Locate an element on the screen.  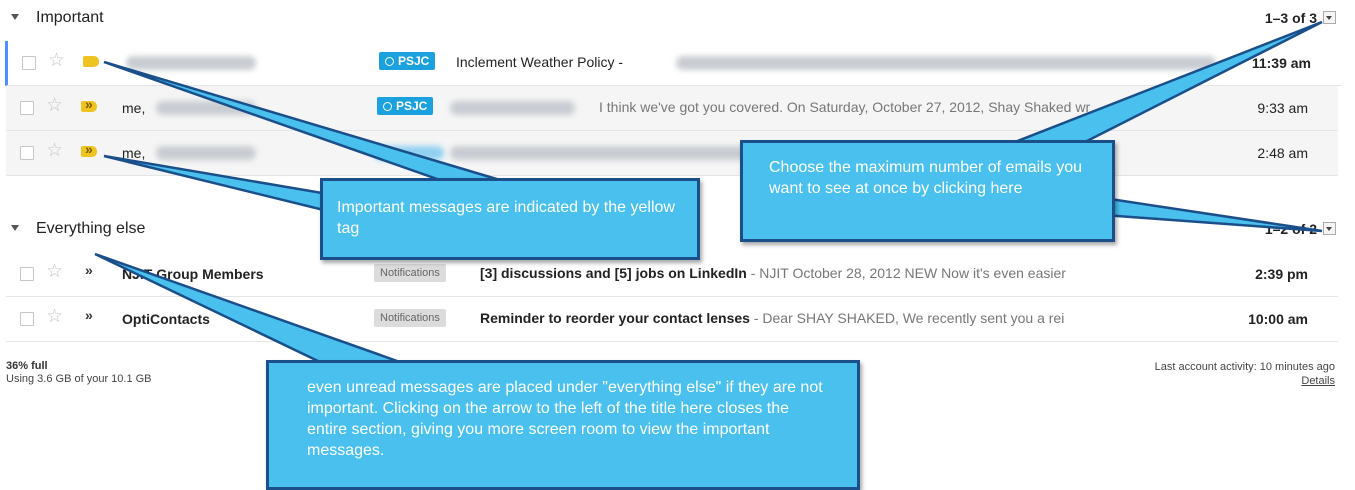
pointer-to-section-arrow is located at coordinates (247, 308).